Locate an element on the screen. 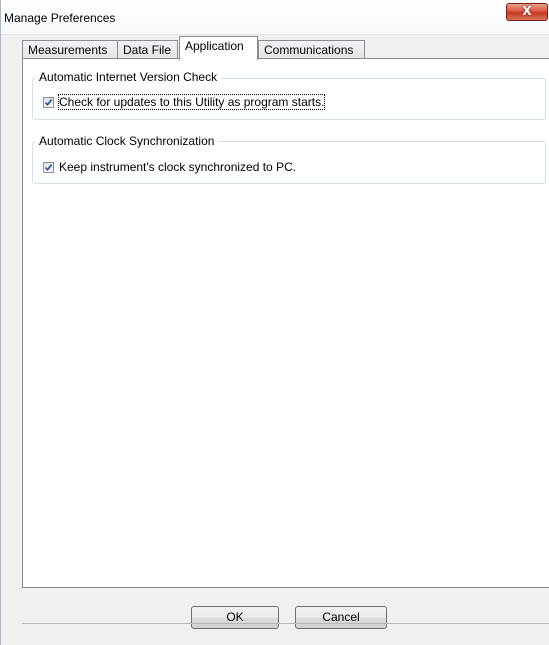 The height and width of the screenshot is (645, 549). tab-label: Communications is located at coordinates (309, 50).